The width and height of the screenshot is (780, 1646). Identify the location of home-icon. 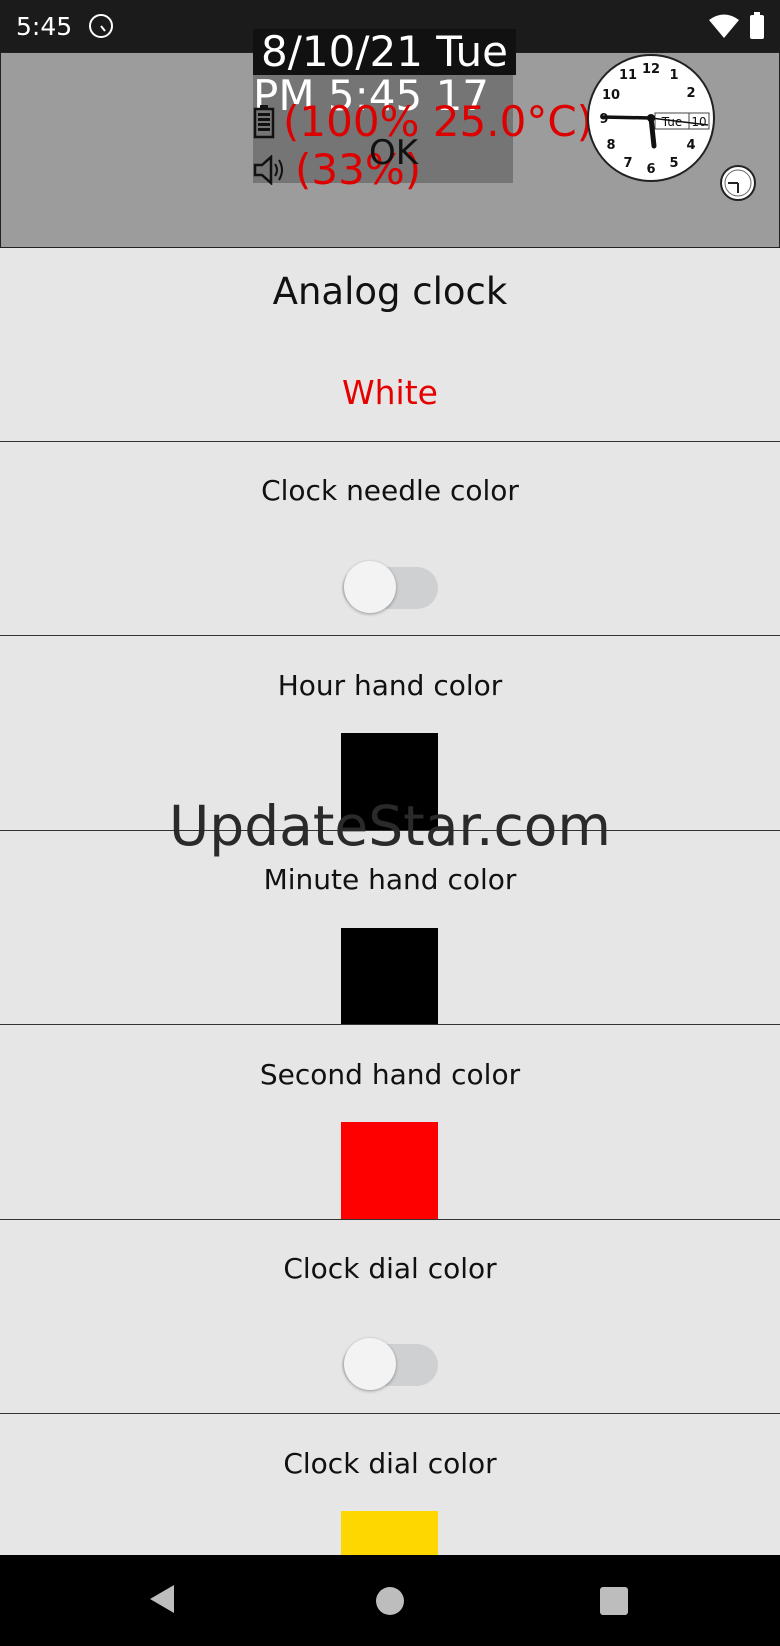
(390, 1601).